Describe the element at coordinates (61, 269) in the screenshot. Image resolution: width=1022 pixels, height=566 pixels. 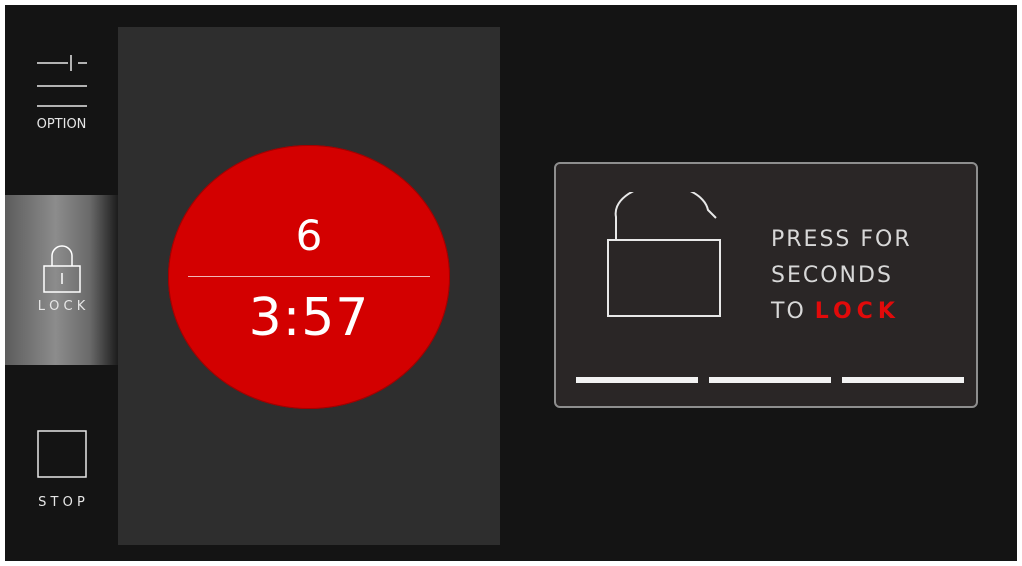
I see `padlock-icon` at that location.